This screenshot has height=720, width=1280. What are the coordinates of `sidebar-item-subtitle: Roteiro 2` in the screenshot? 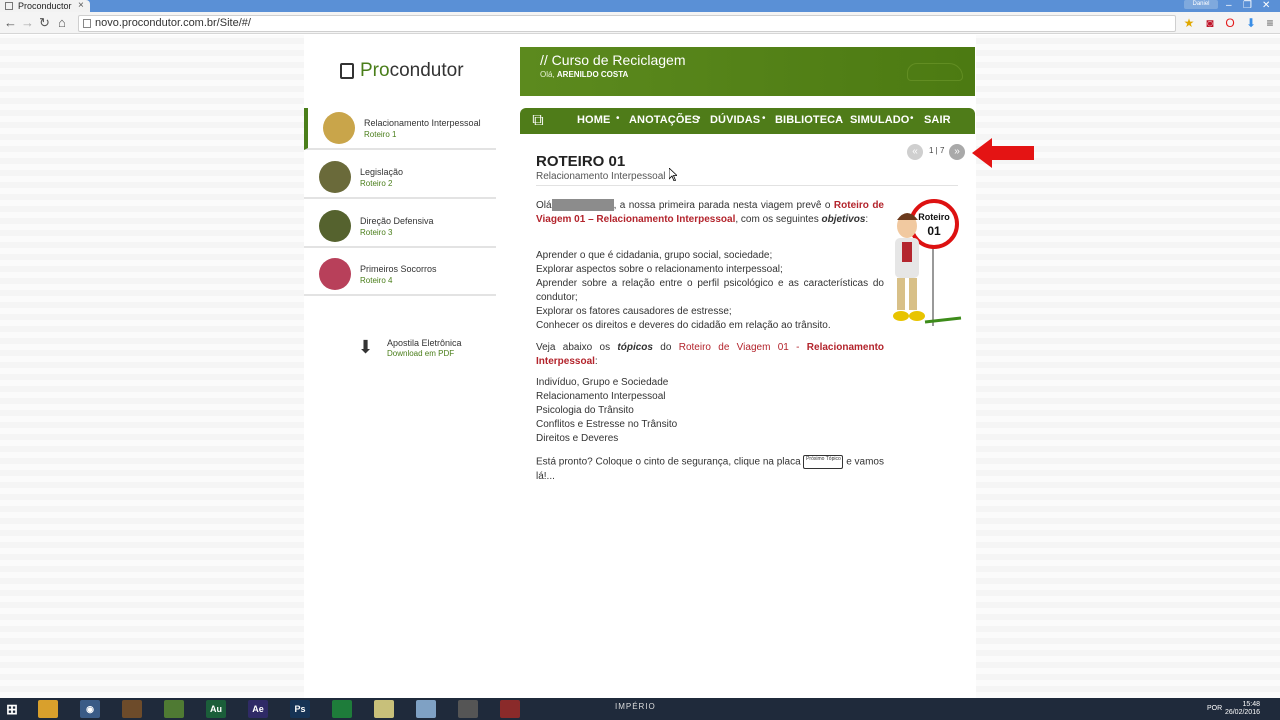 It's located at (376, 183).